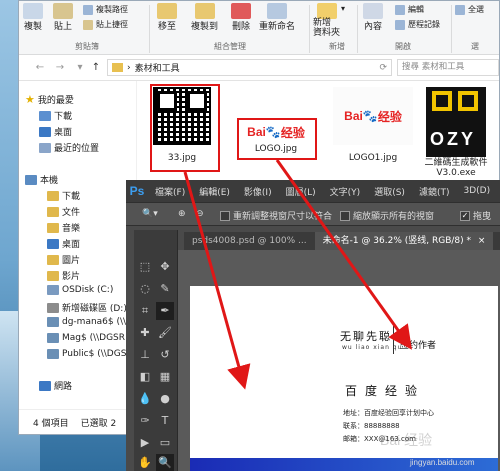 This screenshot has width=500, height=471. I want to click on properties-button: 內容, so click(373, 17).